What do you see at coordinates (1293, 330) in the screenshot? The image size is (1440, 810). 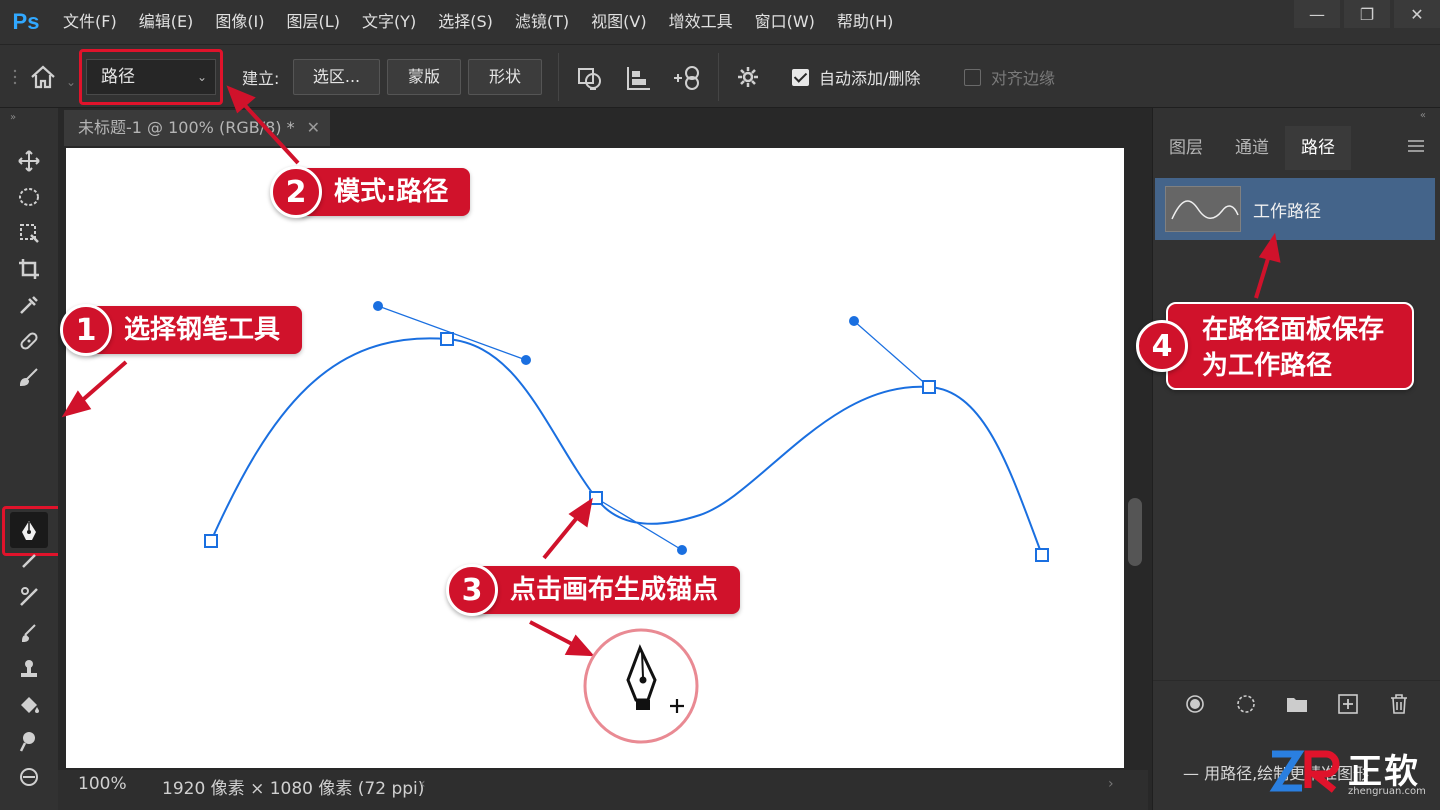 I see `callout-text-line1: 在路径面板保存` at bounding box center [1293, 330].